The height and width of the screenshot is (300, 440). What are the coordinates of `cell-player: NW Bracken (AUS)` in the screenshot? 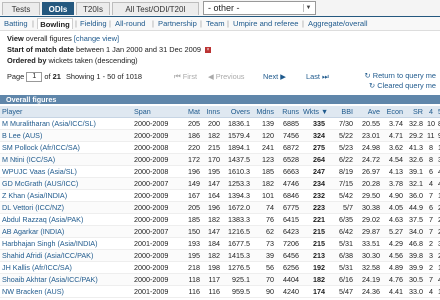 It's located at (66, 291).